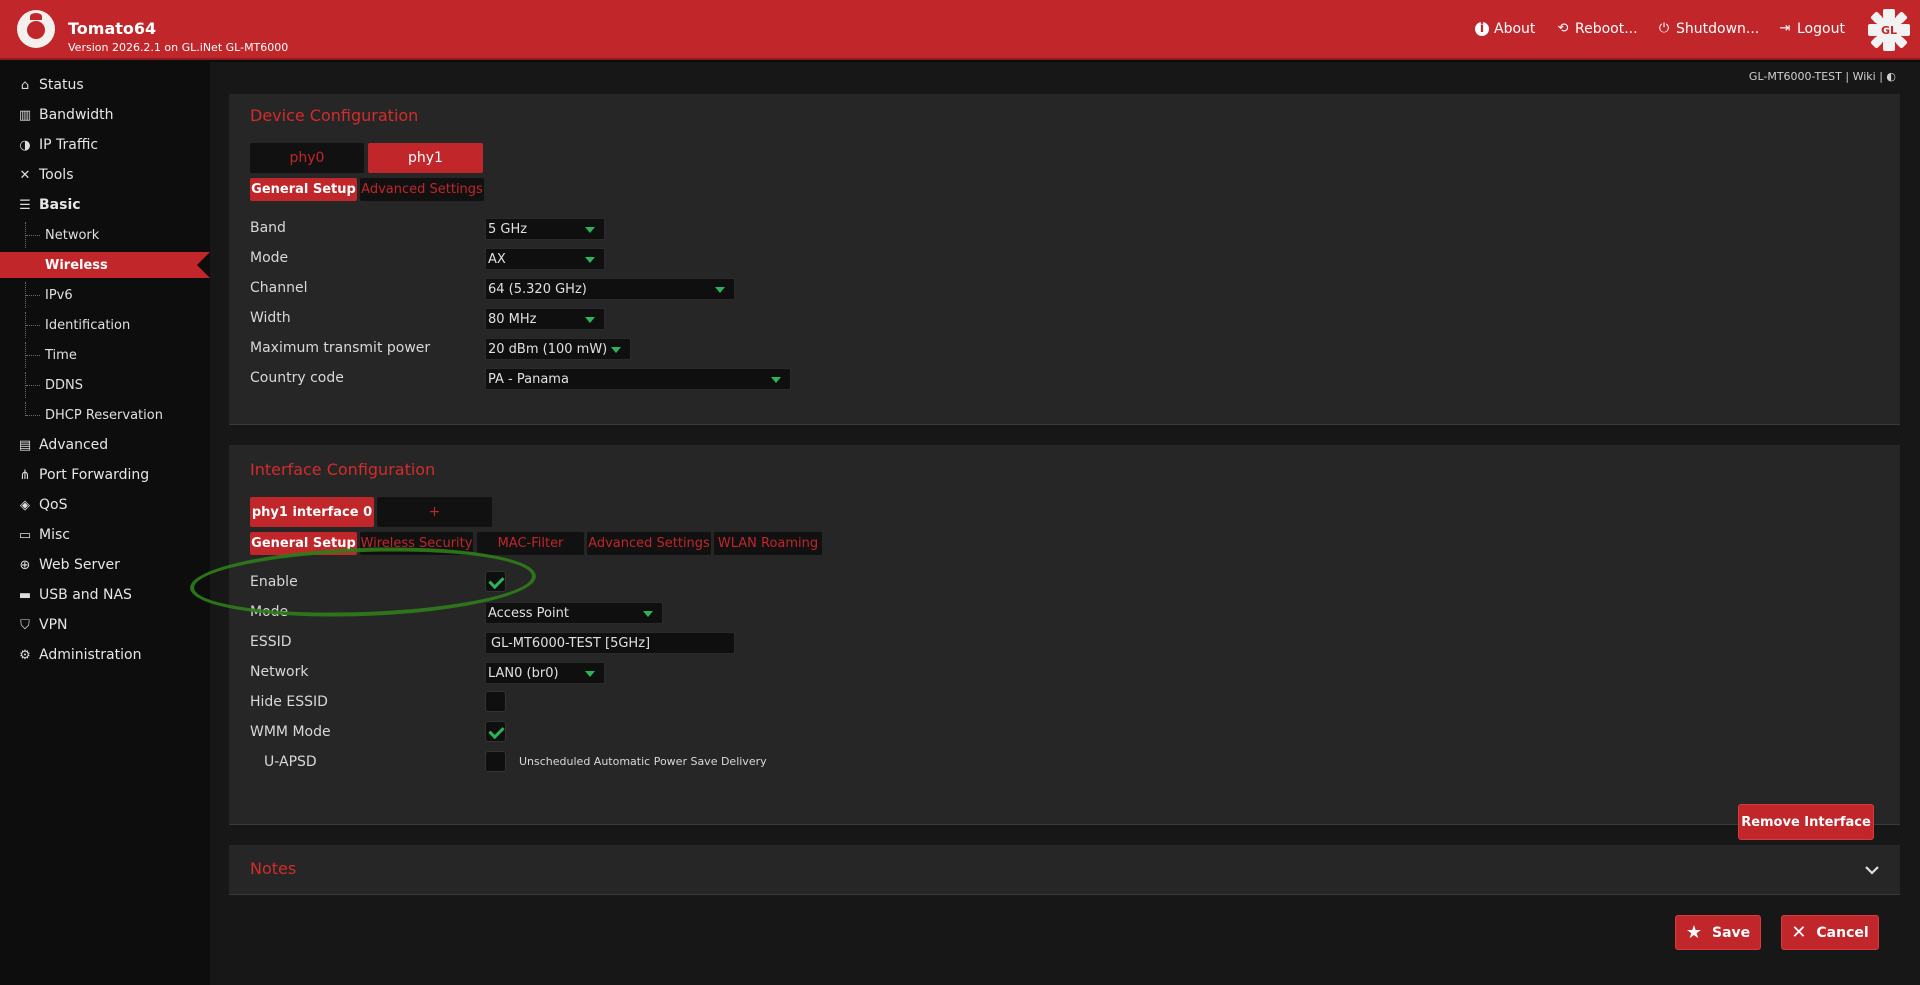 Image resolution: width=1920 pixels, height=985 pixels. What do you see at coordinates (105, 655) in the screenshot?
I see `sidebar-item-administration: ⚙ Administration` at bounding box center [105, 655].